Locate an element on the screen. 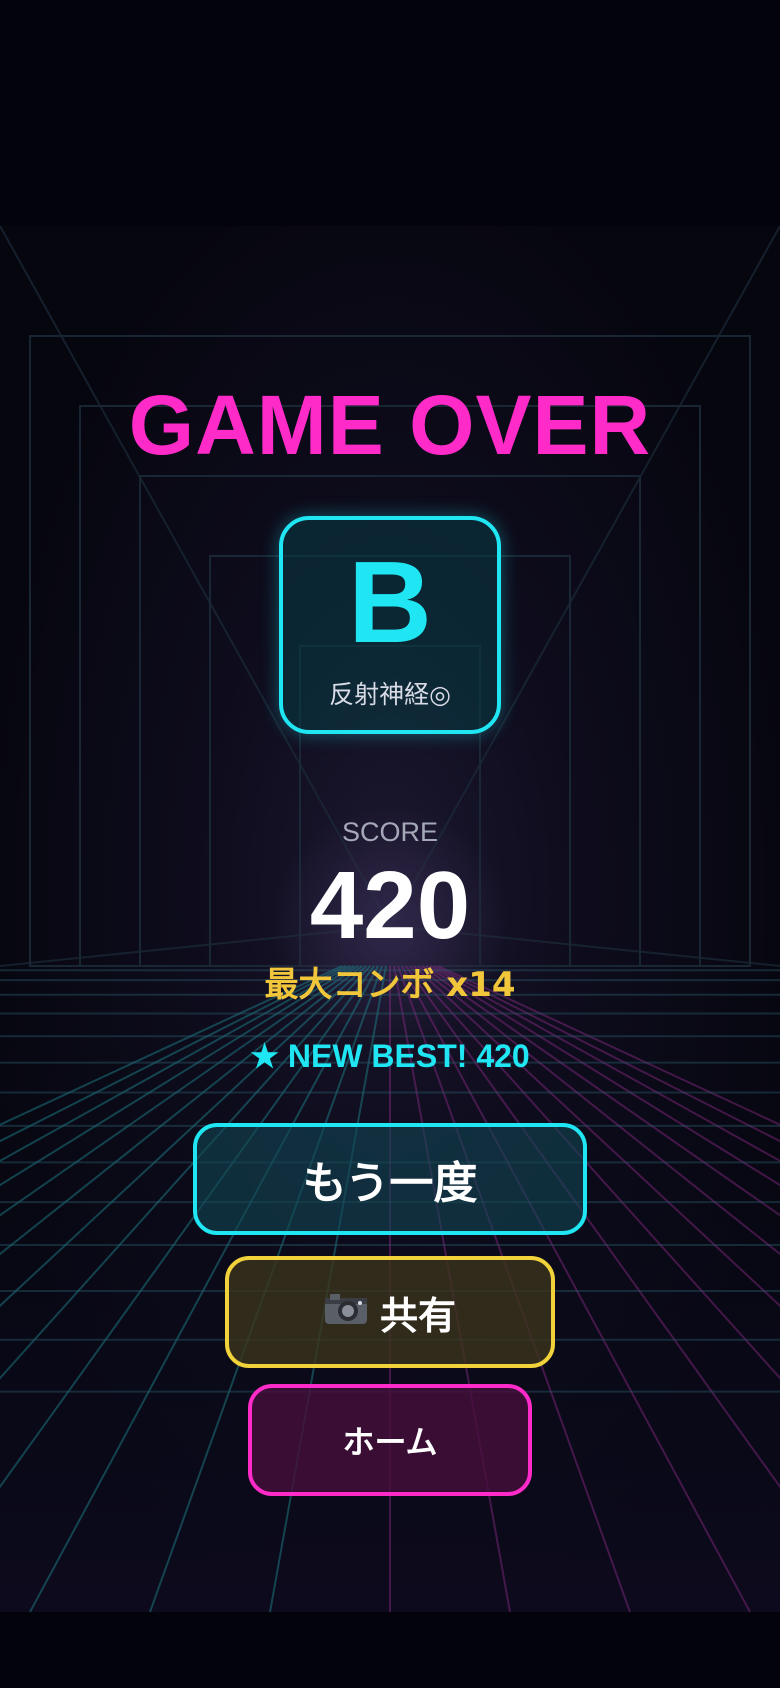 The height and width of the screenshot is (1688, 780). game-over-title: GAME OVER is located at coordinates (390, 425).